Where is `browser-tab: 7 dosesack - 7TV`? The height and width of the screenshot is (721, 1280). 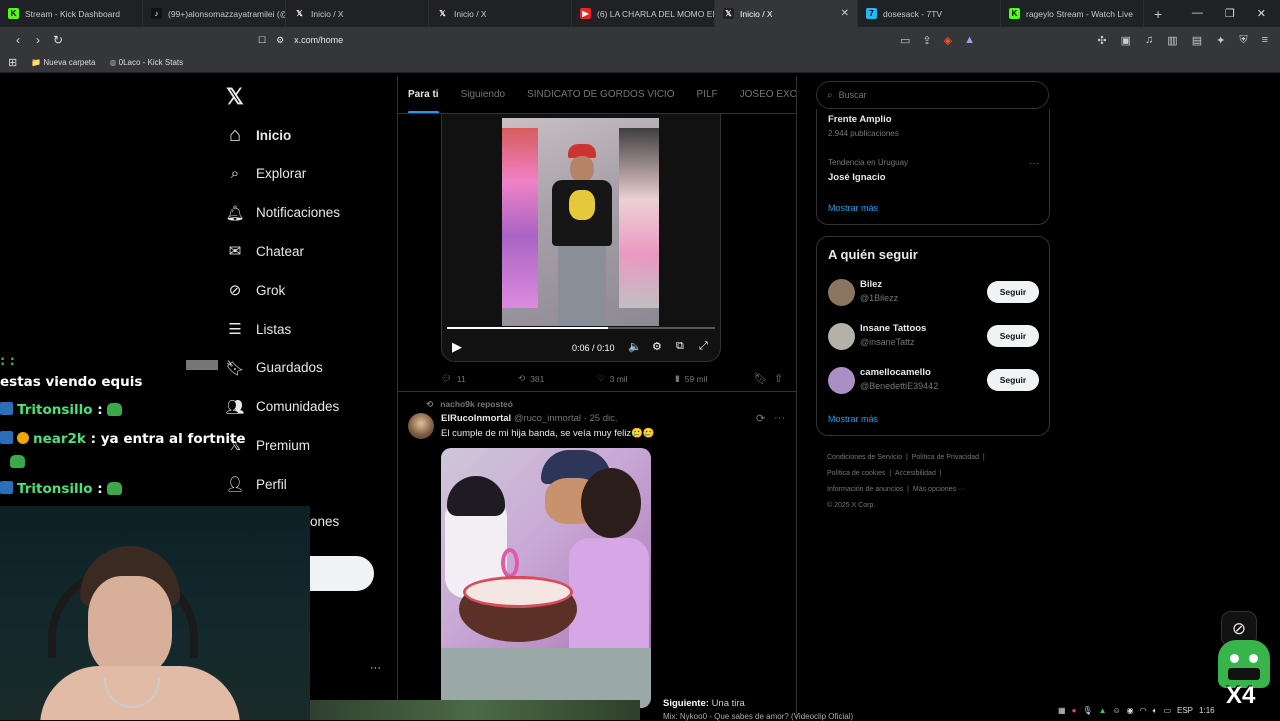
browser-tab: 7 dosesack - 7TV is located at coordinates (929, 13).